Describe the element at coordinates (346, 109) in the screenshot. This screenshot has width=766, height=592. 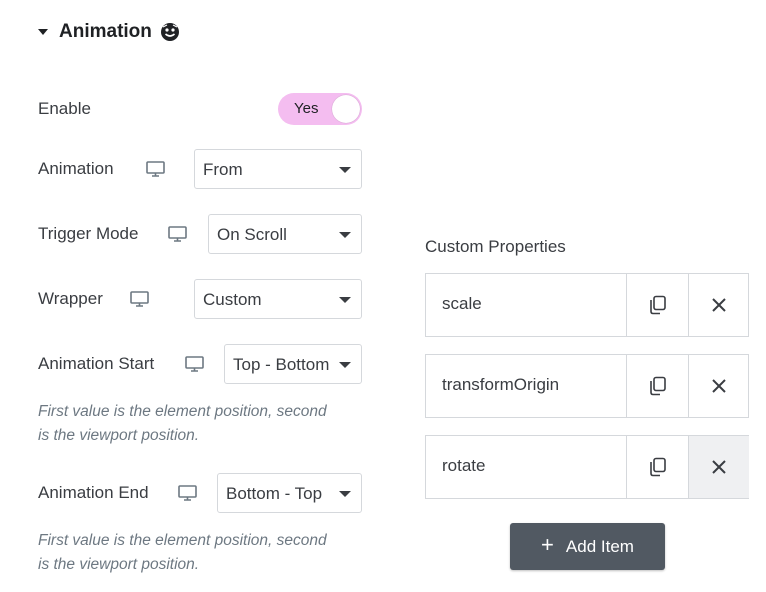
I see `toggle-knob` at that location.